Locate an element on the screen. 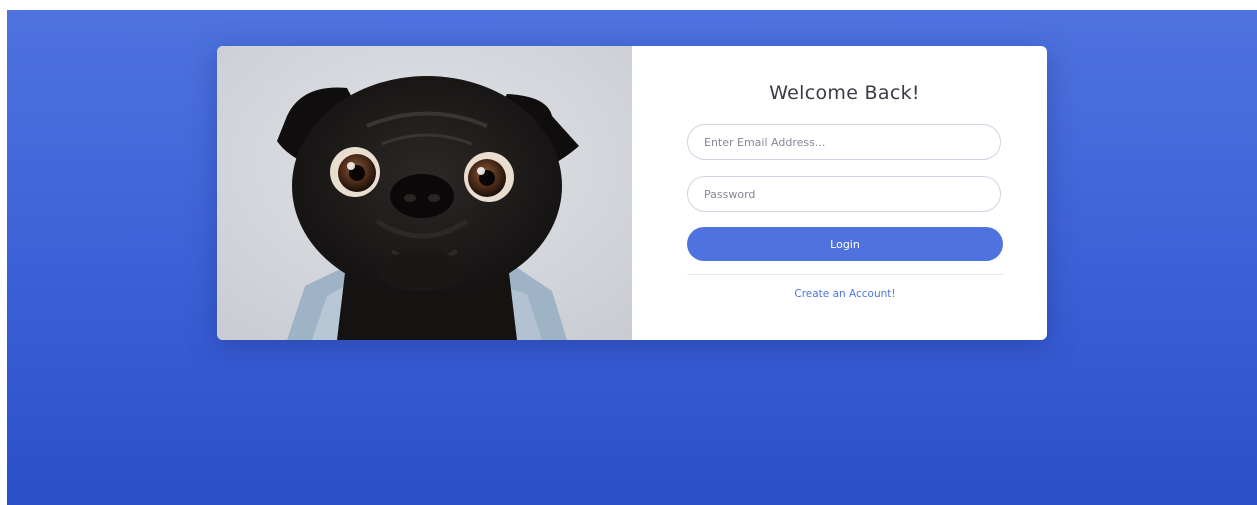  login-button: Login is located at coordinates (845, 244).